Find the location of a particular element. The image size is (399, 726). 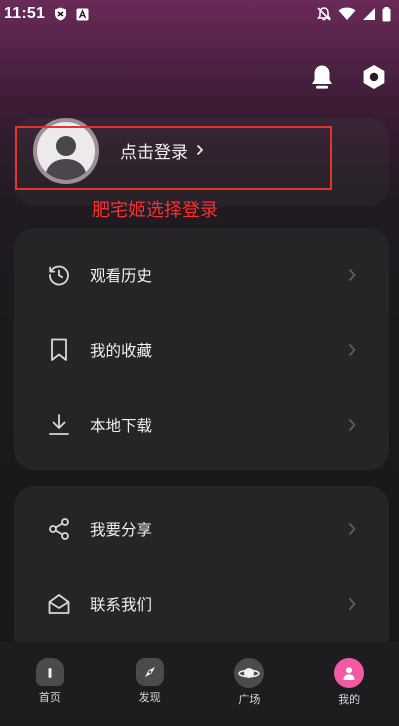

menu-item-history: 观看历史 is located at coordinates (201, 275).